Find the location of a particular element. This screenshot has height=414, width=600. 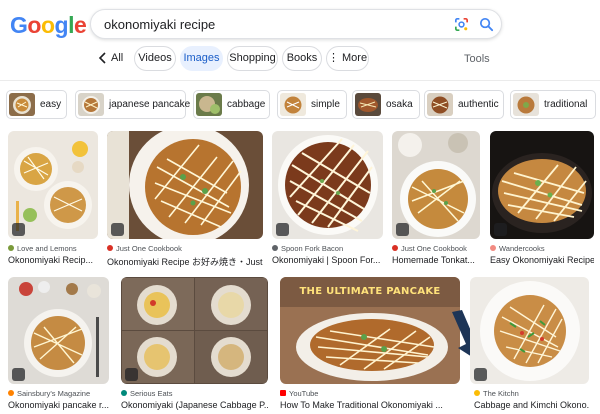

search-query: okonomiyaki recipe is located at coordinates (159, 24).